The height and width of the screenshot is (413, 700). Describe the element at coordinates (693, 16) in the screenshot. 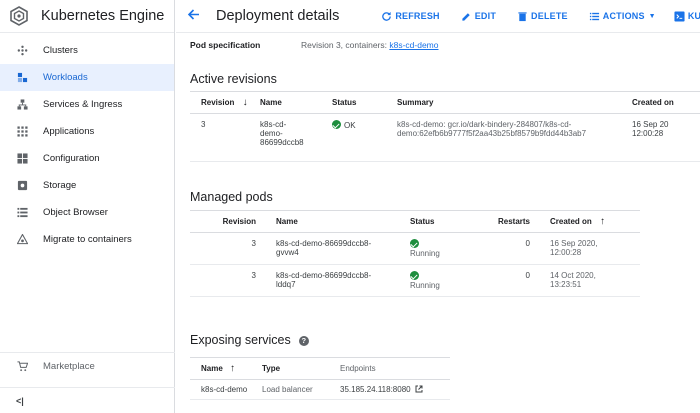

I see `kubectl-label: KUBECTL` at that location.